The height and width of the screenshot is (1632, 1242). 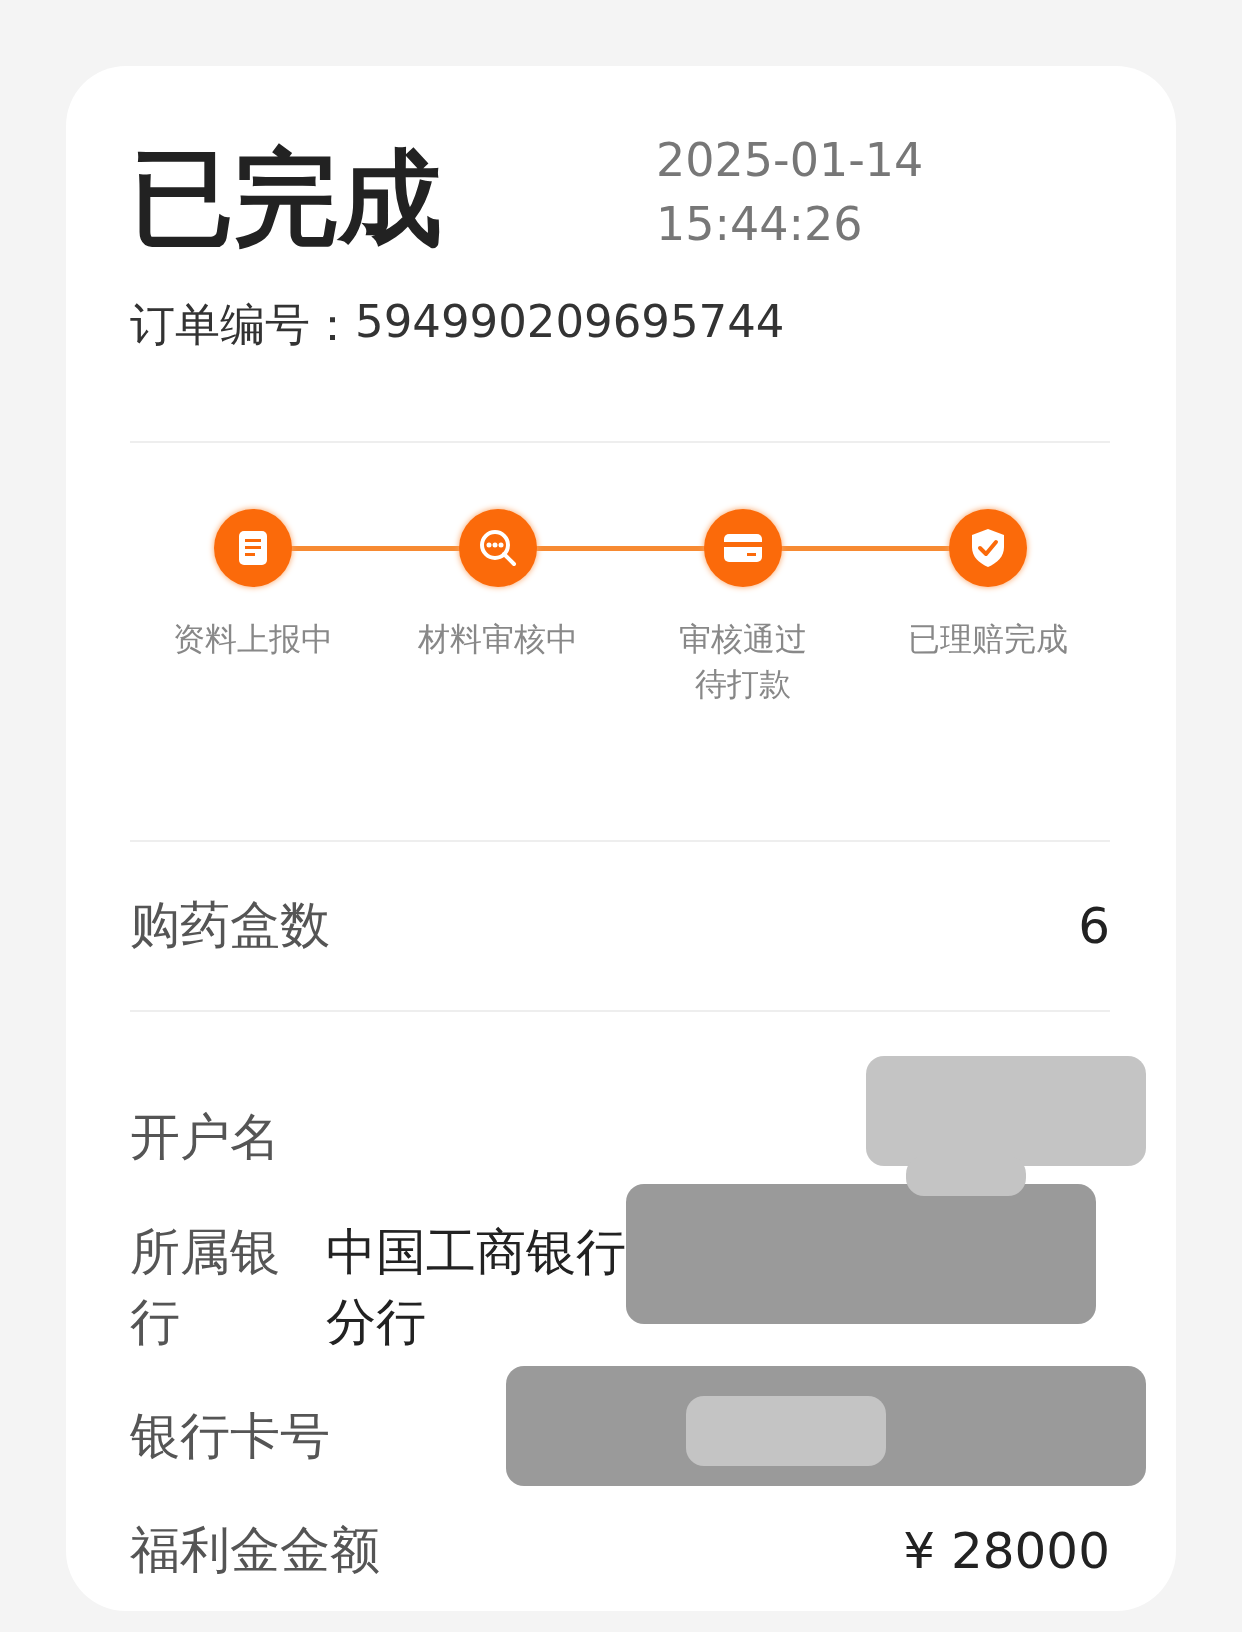 I want to click on field-value: 分行, so click(x=376, y=1322).